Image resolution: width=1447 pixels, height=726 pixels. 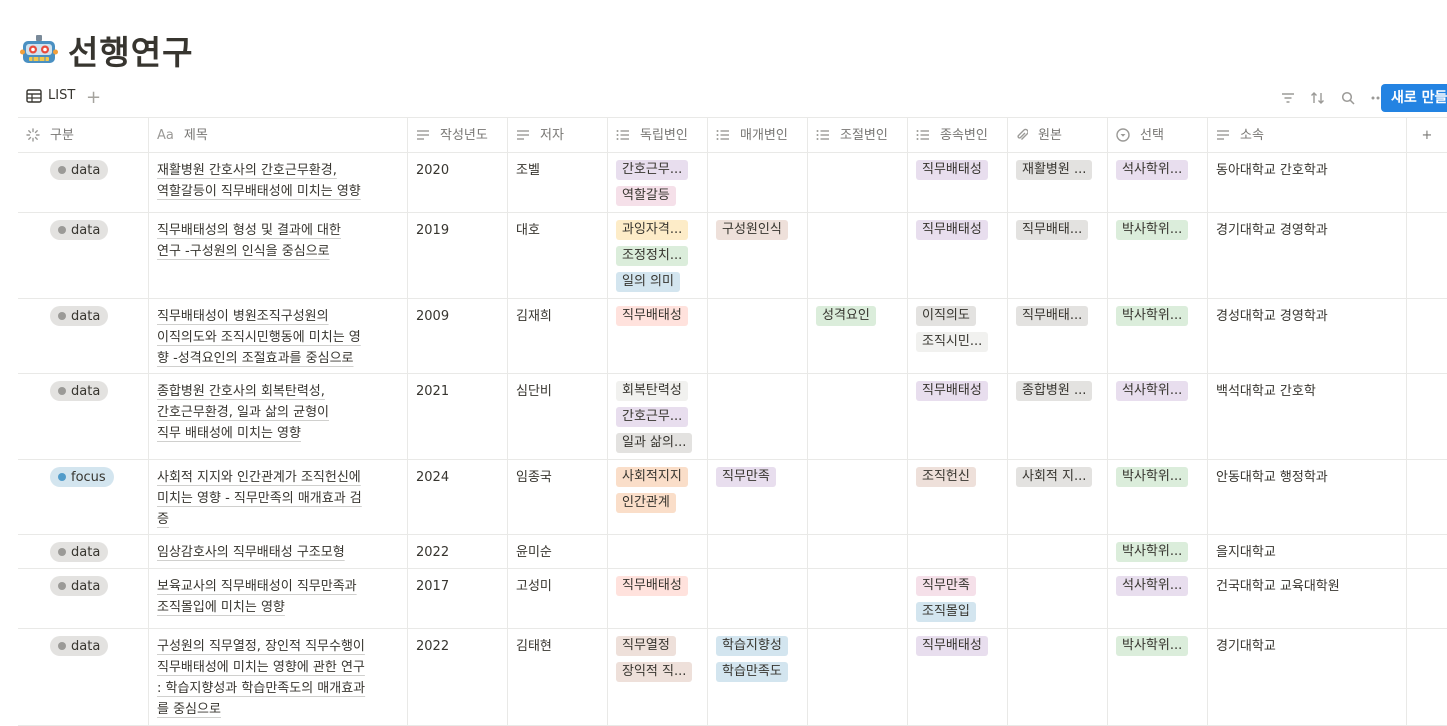 I want to click on dependent-variable-cell, so click(x=958, y=551).